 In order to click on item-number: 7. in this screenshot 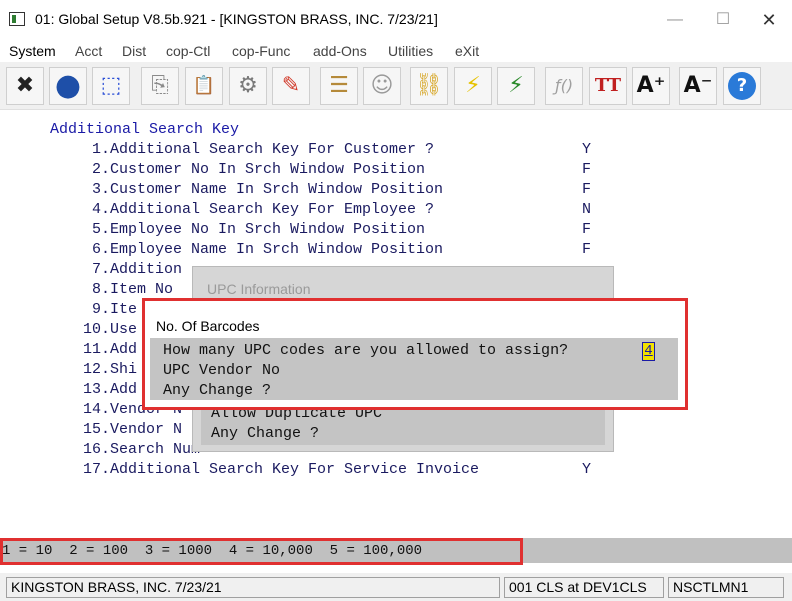, I will do `click(100, 269)`.